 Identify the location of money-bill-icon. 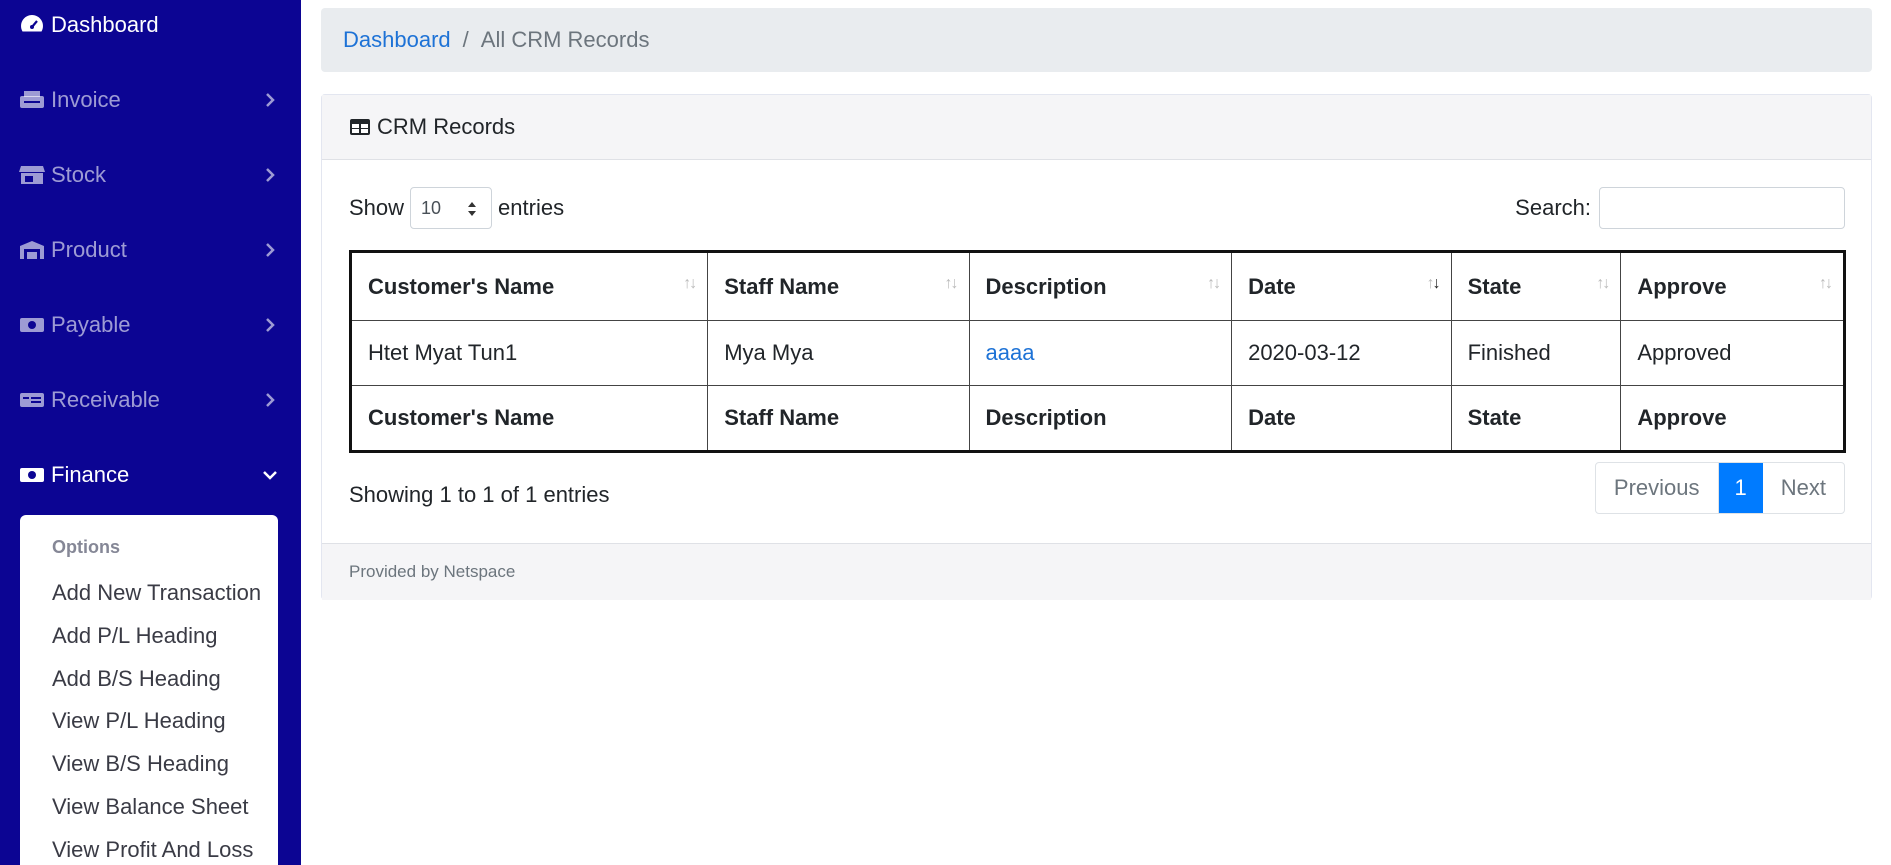
(32, 325).